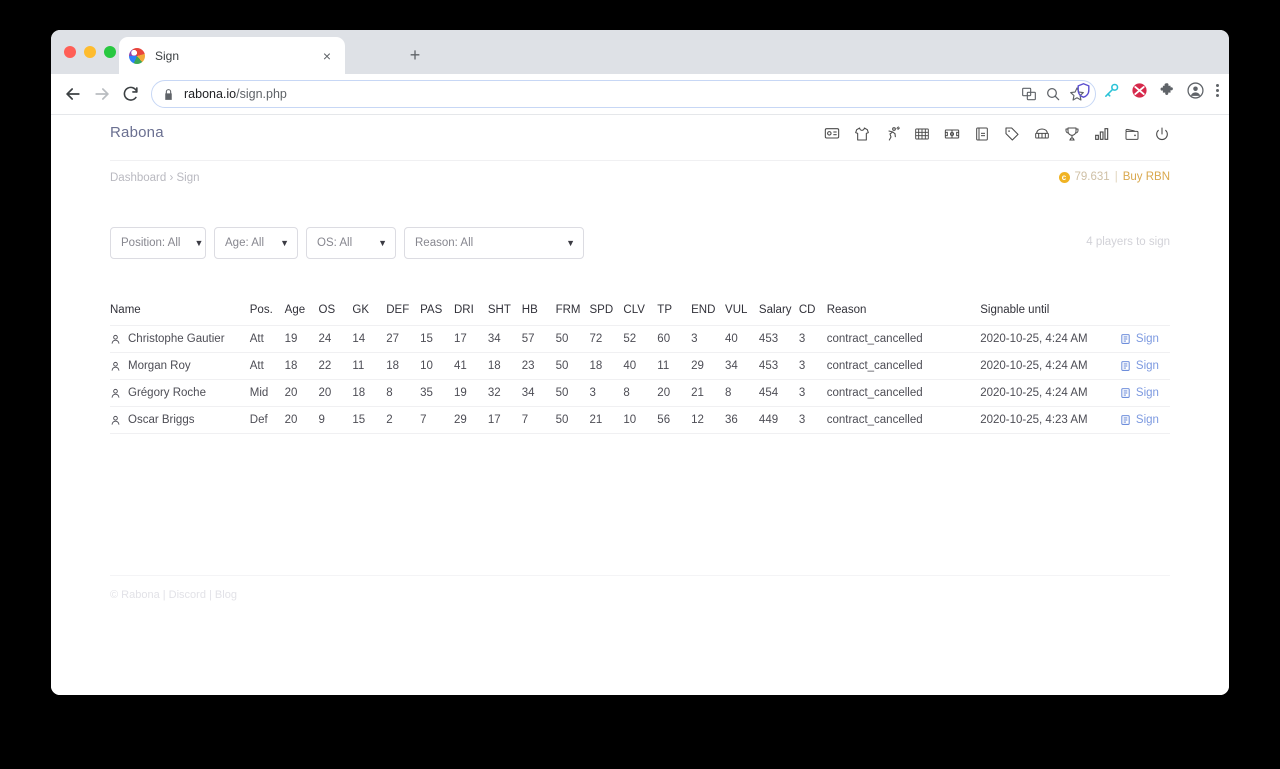  What do you see at coordinates (102, 94) in the screenshot?
I see `forward-icon` at bounding box center [102, 94].